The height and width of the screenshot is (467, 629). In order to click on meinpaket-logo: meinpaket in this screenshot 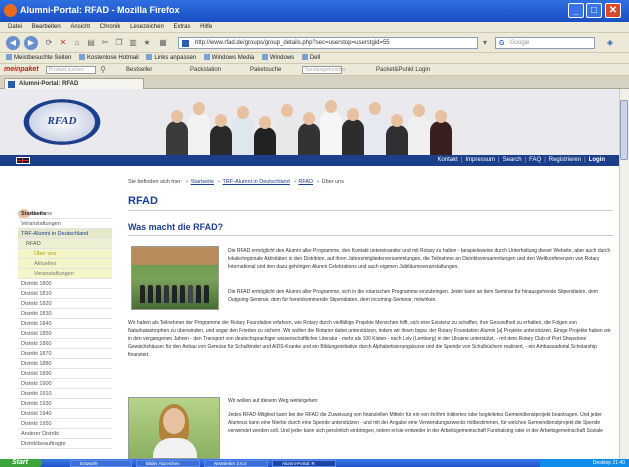, I will do `click(21, 70)`.